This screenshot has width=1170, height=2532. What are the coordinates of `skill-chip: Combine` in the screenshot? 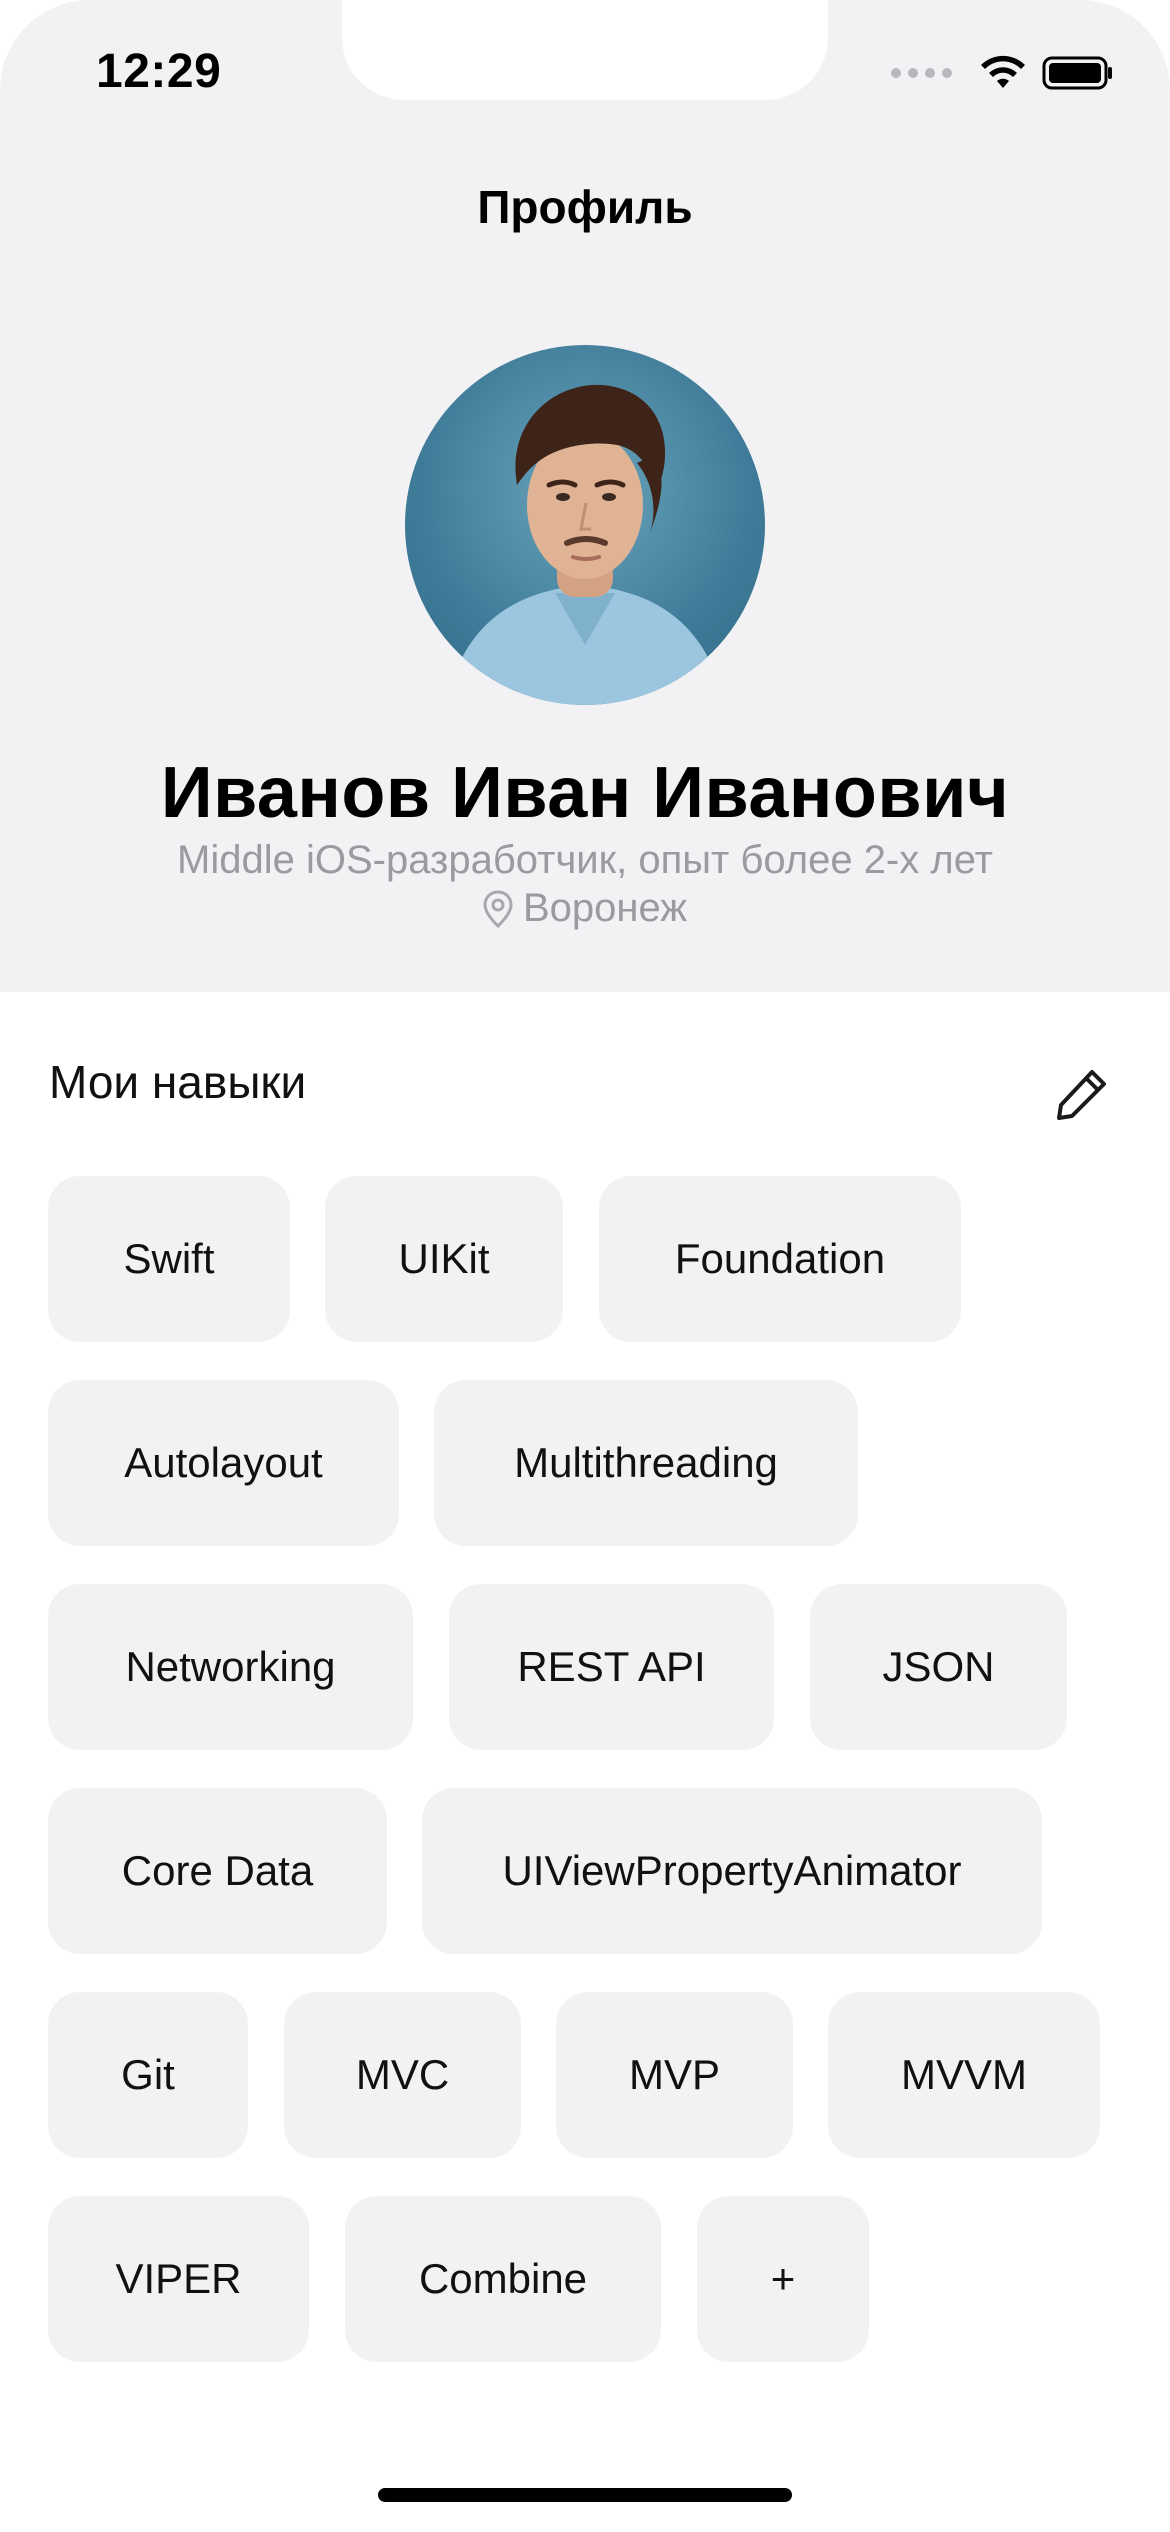 It's located at (503, 2279).